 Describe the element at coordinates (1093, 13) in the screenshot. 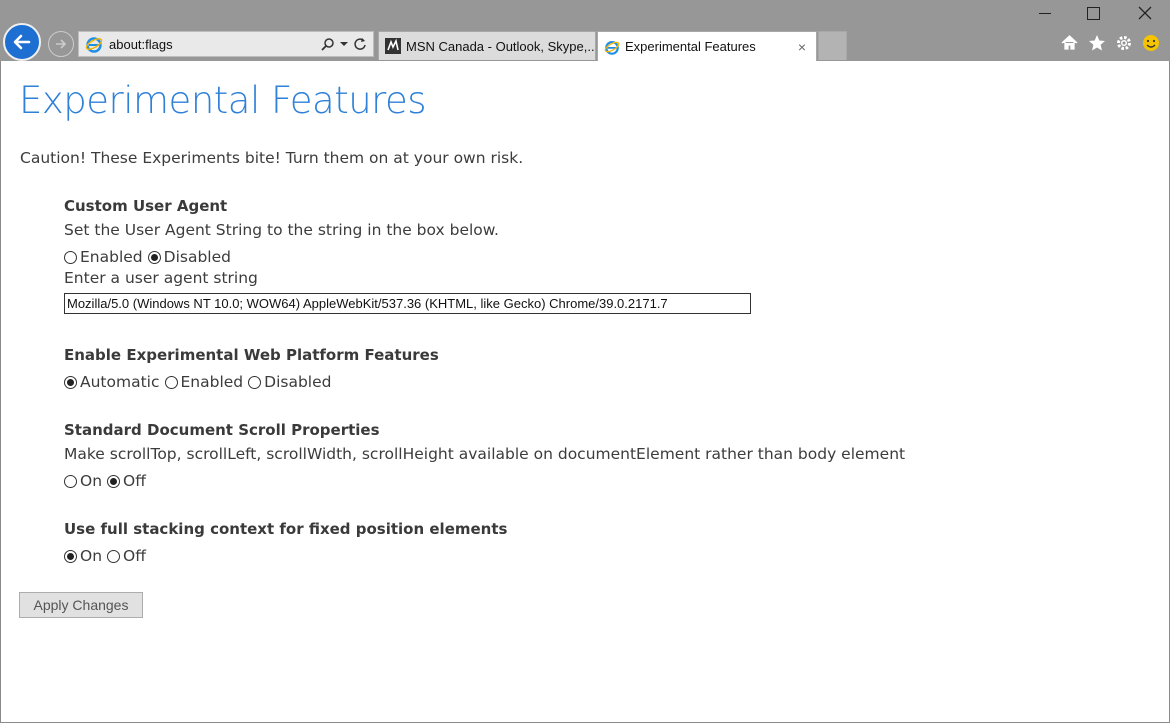

I see `maximize-button` at that location.